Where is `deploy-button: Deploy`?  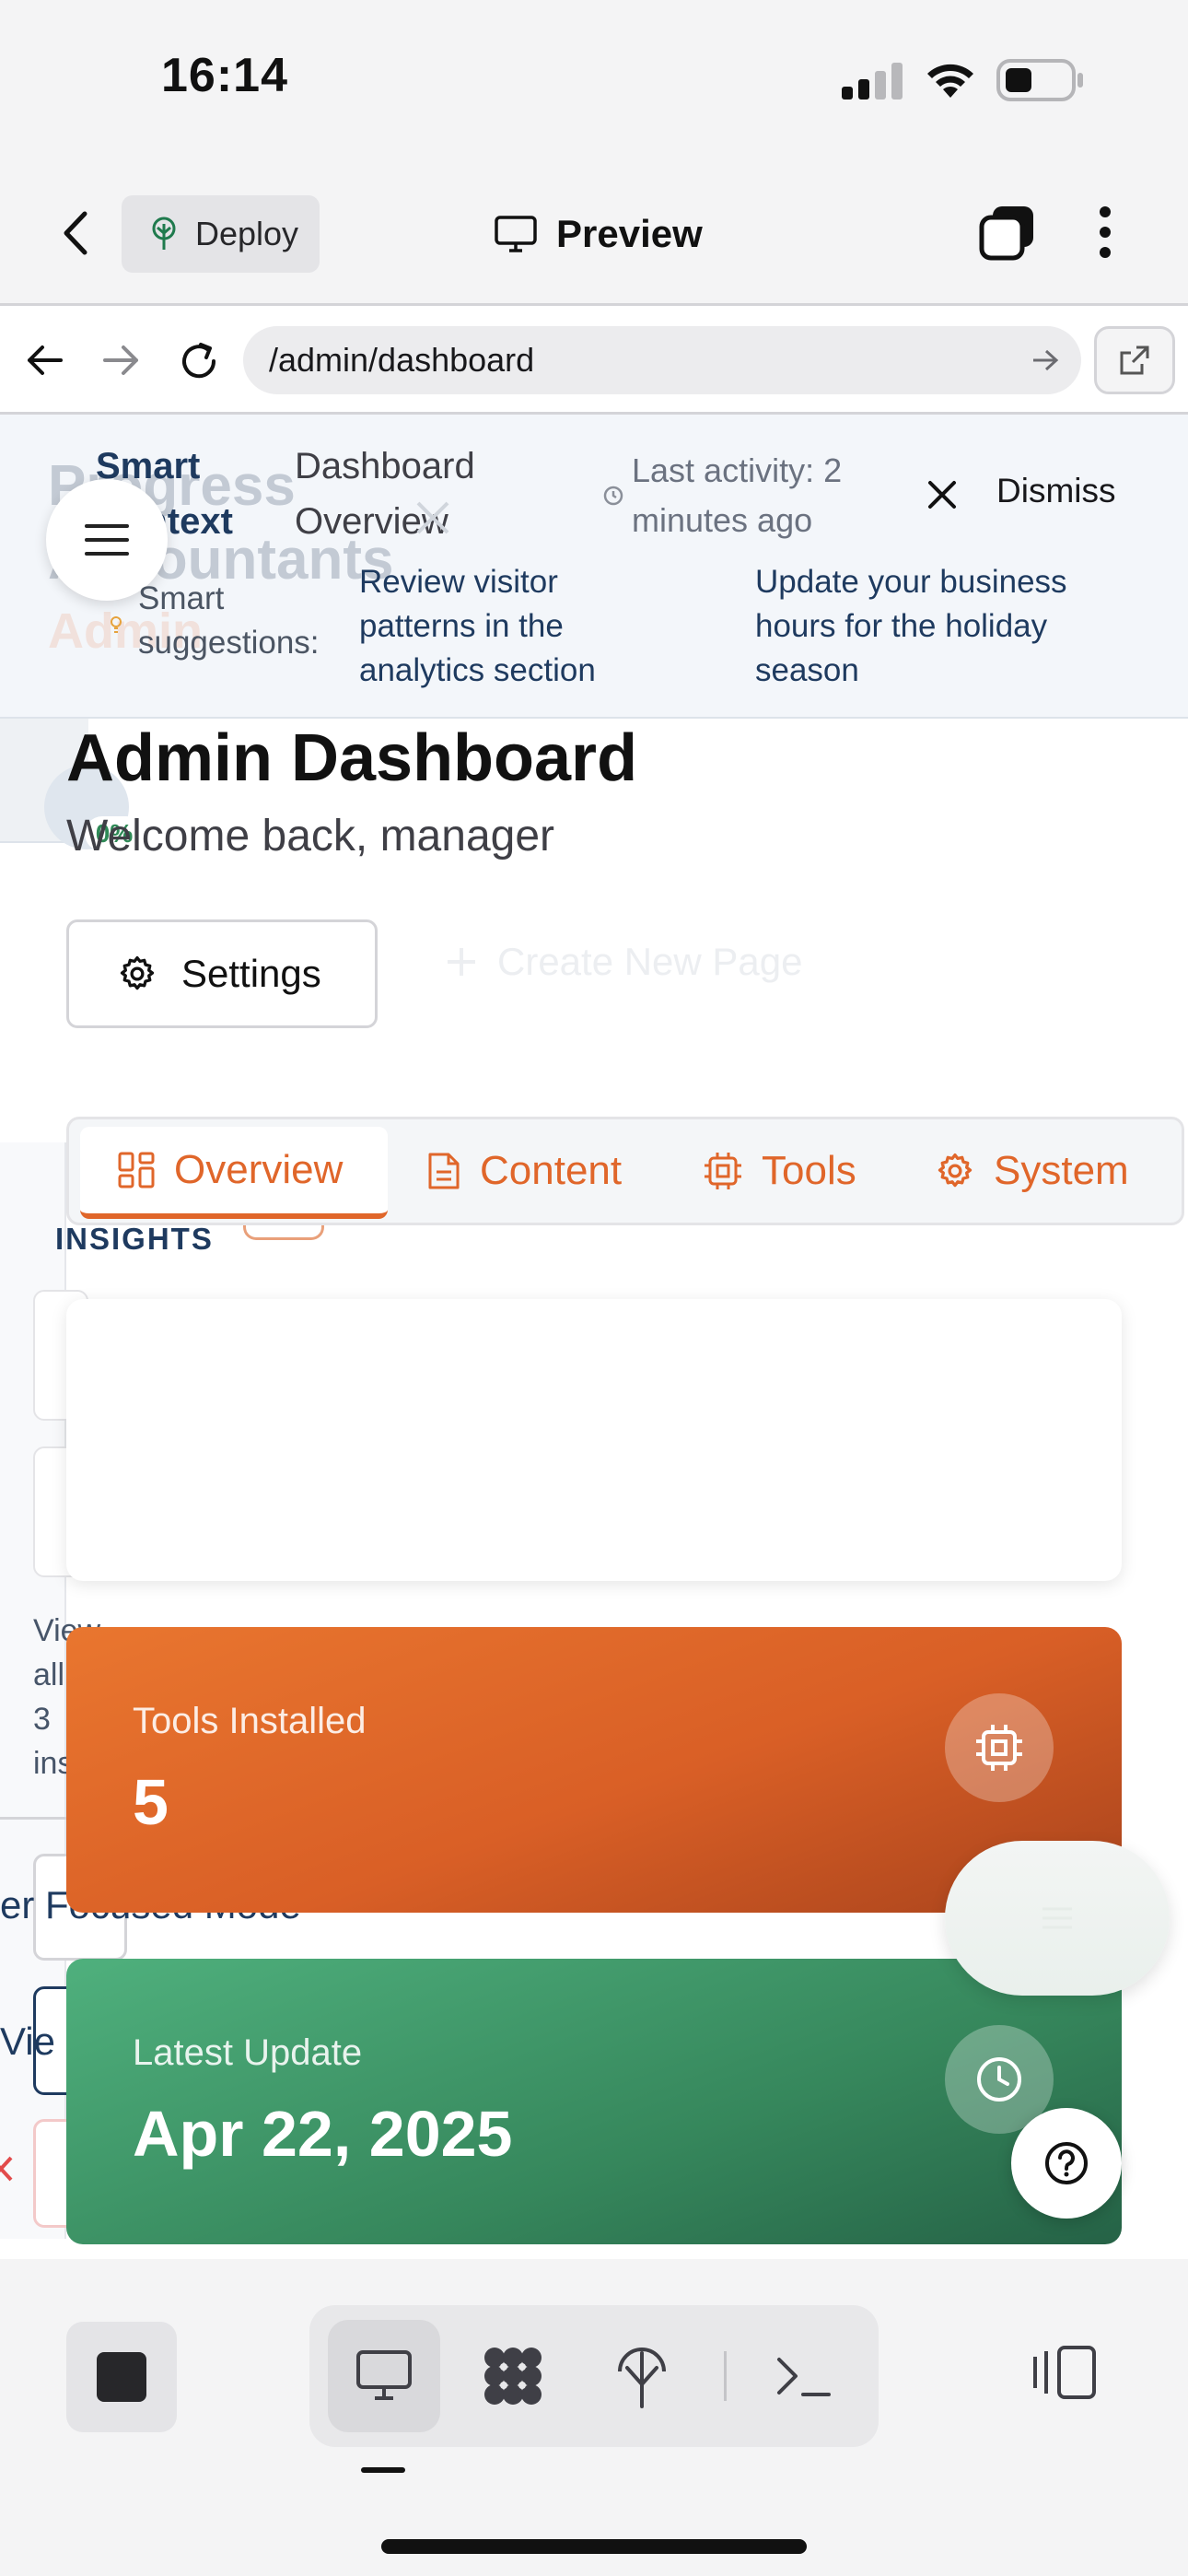
deploy-button: Deploy is located at coordinates (221, 234).